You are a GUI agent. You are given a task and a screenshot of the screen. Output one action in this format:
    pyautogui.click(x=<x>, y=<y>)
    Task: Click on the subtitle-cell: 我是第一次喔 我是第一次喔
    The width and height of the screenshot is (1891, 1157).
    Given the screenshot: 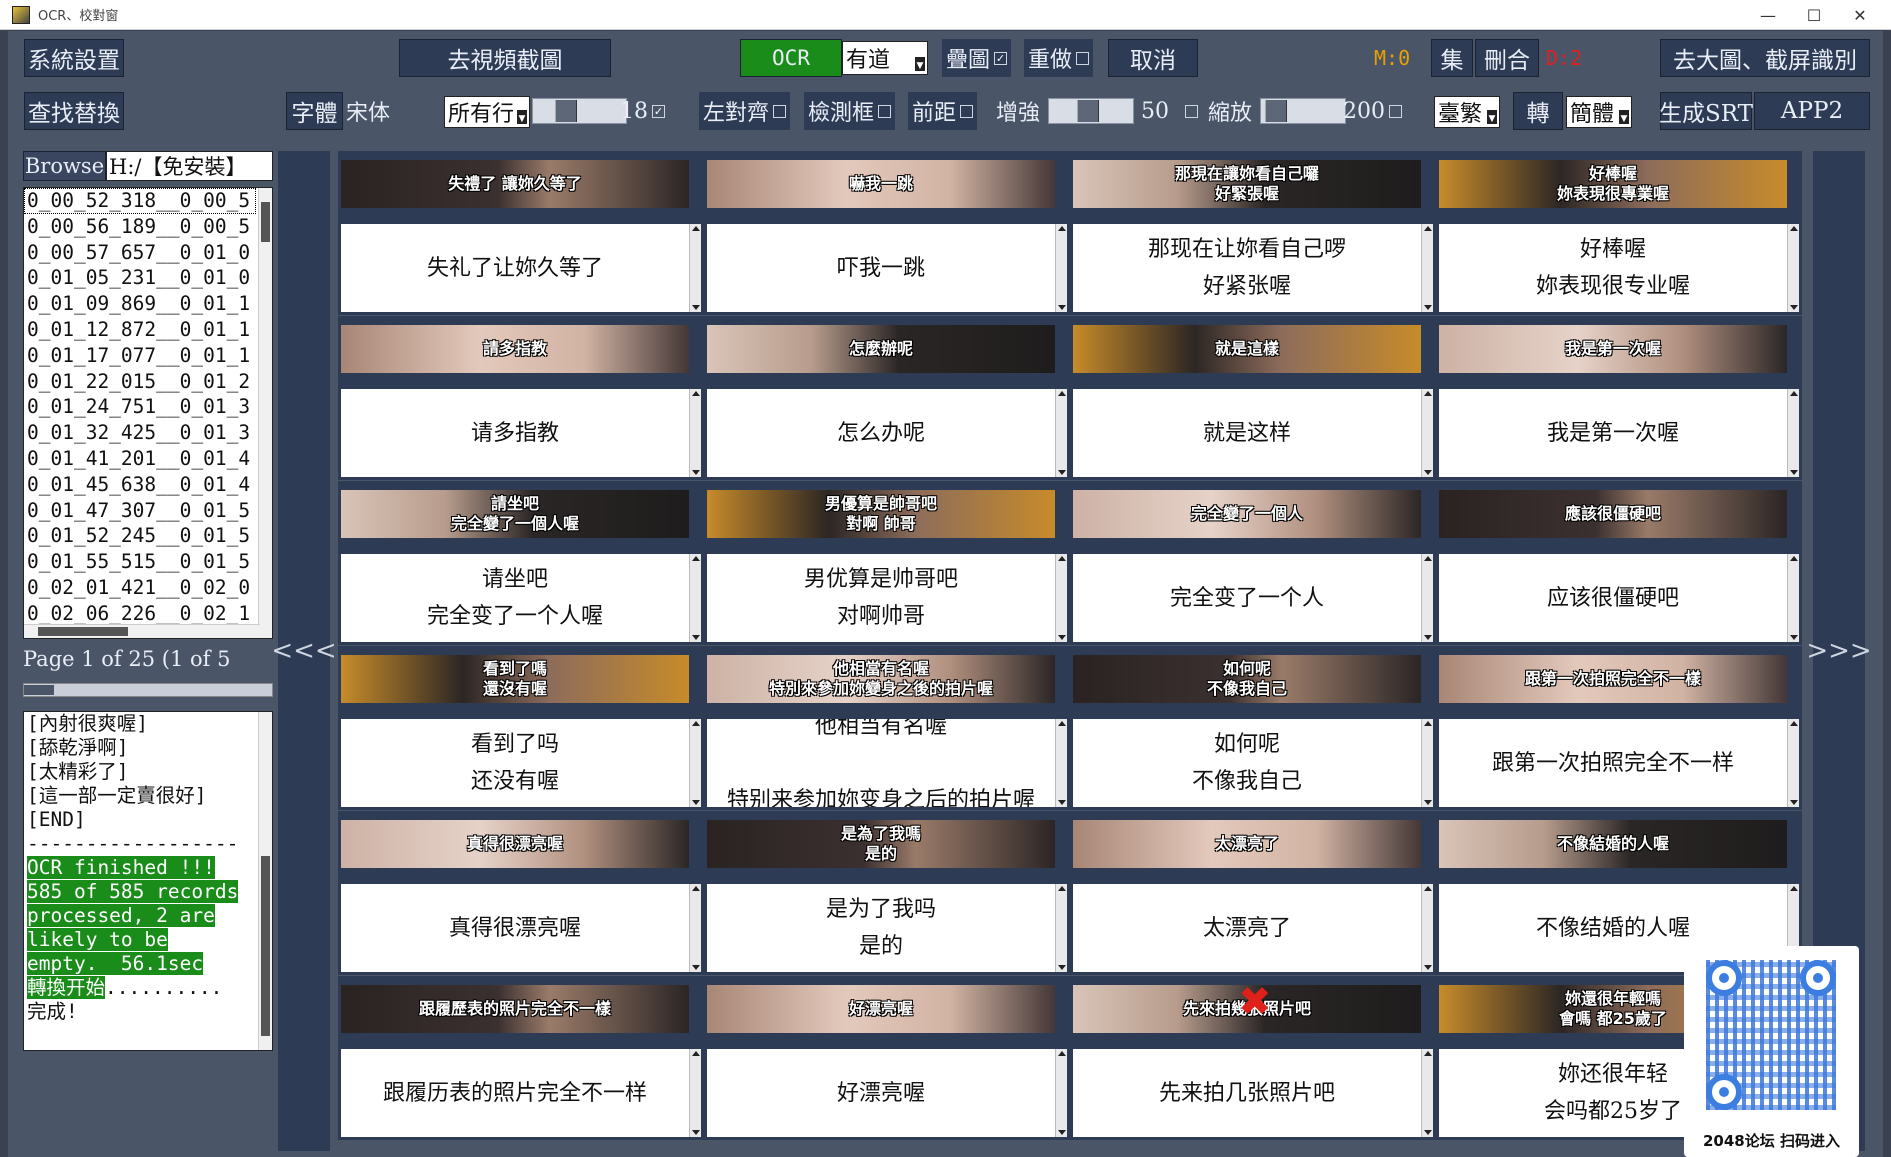 What is the action you would take?
    pyautogui.click(x=1619, y=398)
    